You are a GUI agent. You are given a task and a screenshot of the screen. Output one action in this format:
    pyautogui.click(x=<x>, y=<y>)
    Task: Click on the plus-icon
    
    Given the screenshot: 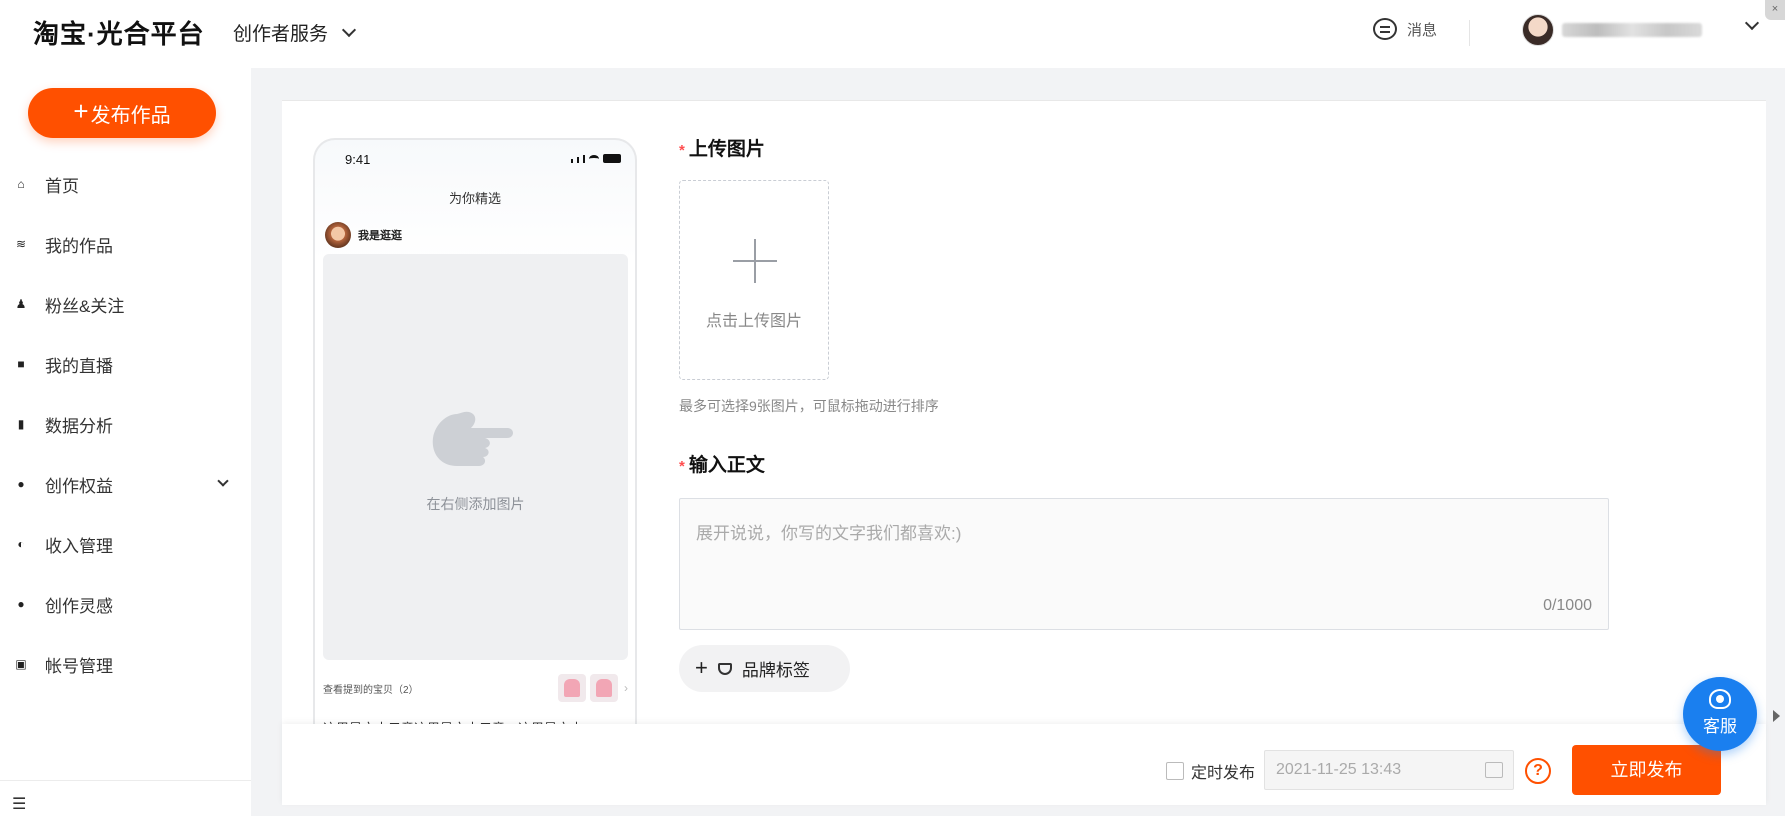 What is the action you would take?
    pyautogui.click(x=755, y=261)
    